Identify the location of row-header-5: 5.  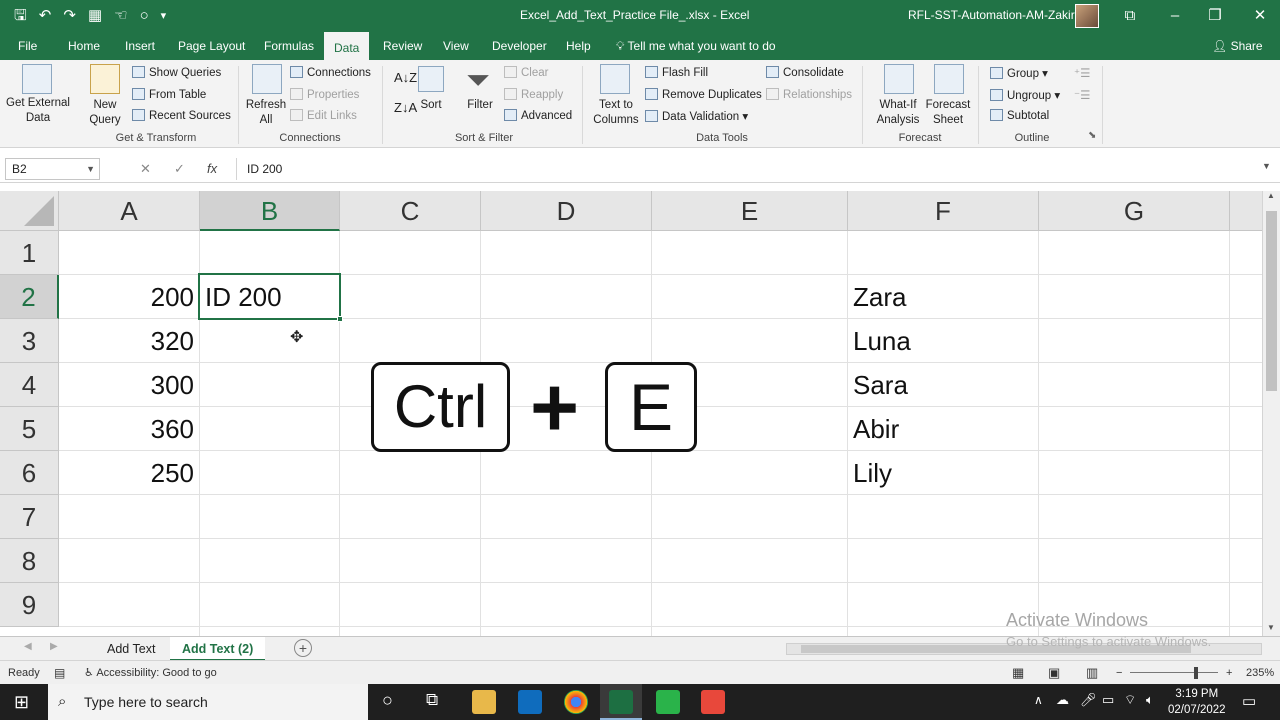
(29, 429).